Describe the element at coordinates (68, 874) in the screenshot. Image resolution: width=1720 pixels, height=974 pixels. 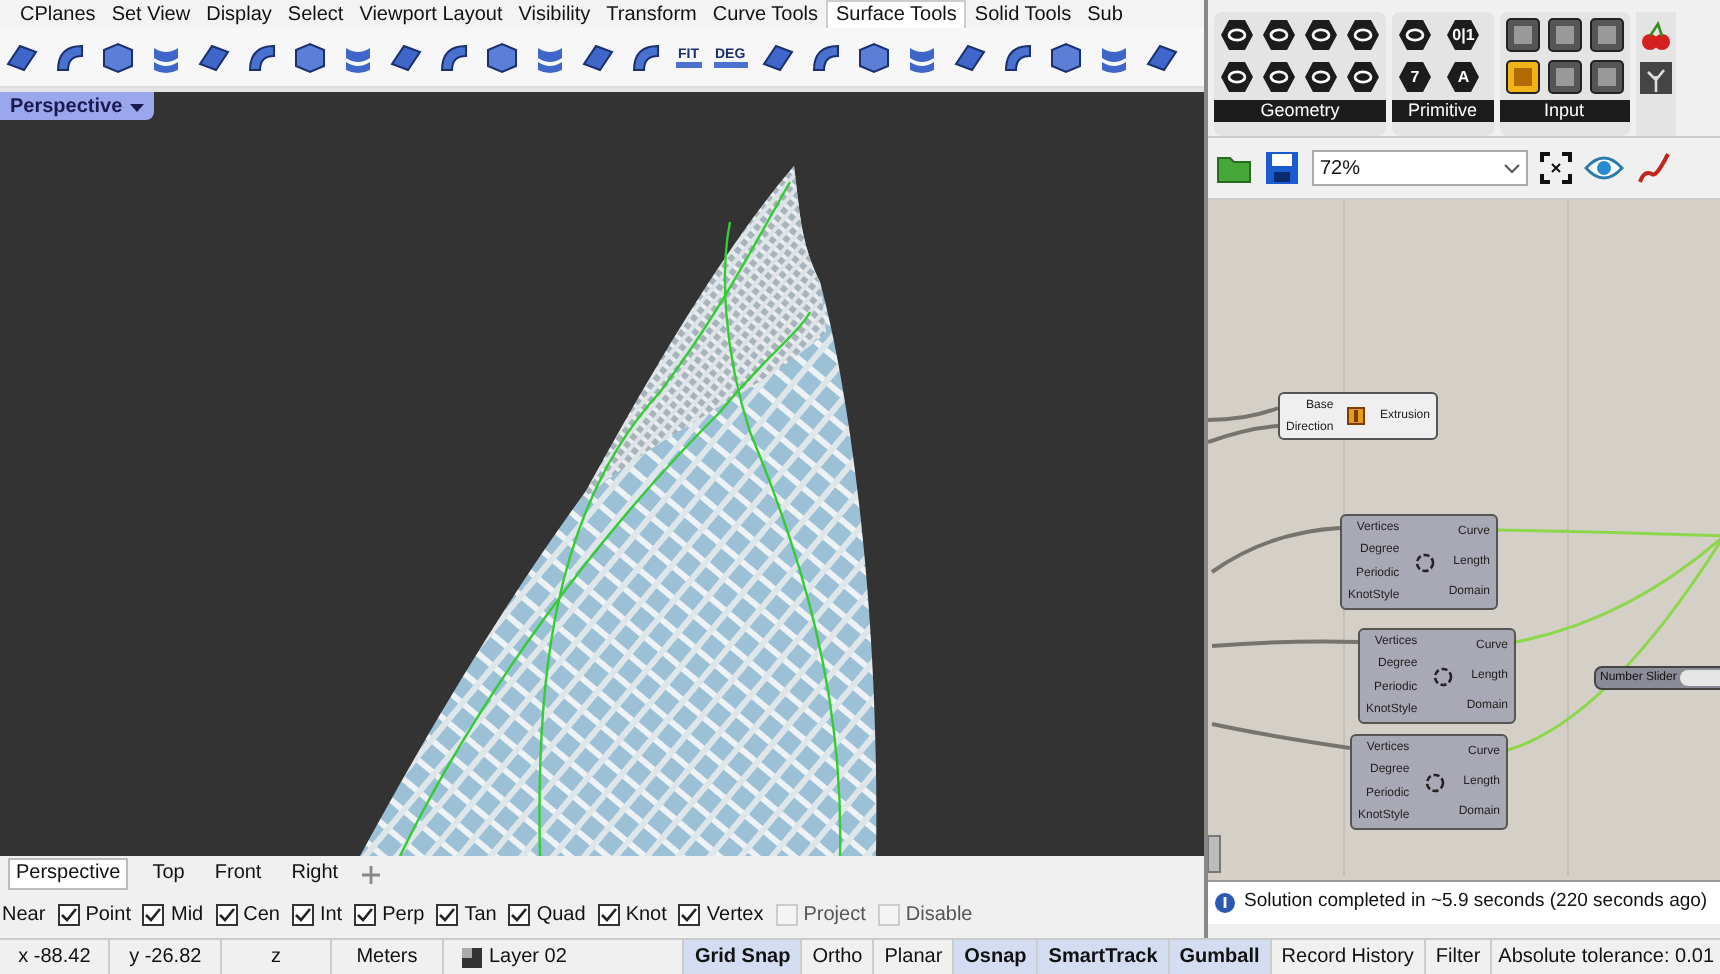
I see `viewport-tab: Perspective` at that location.